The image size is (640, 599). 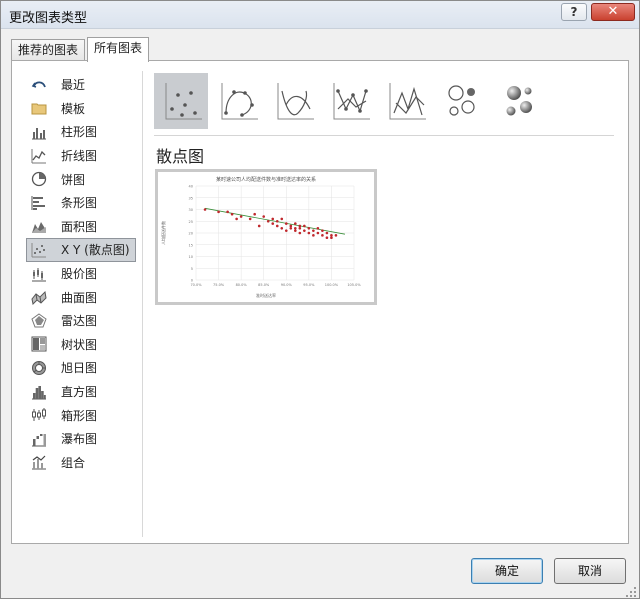 I want to click on pie-chart-icon, so click(x=39, y=179).